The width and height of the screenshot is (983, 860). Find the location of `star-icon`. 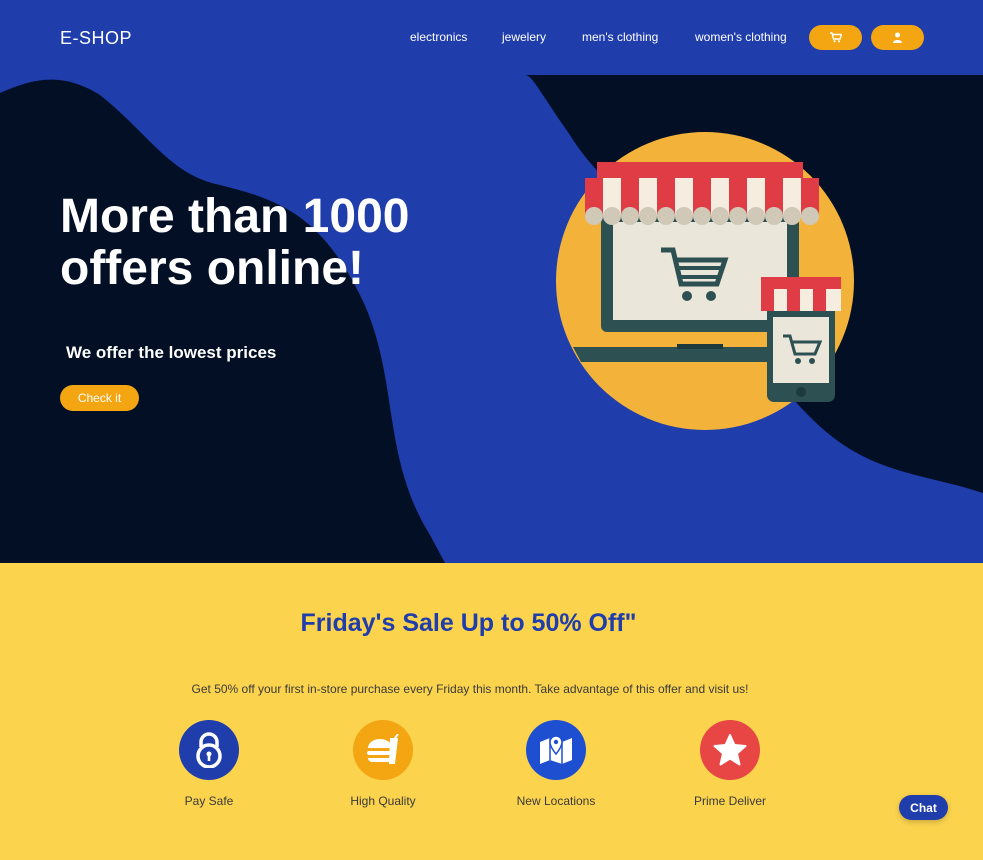

star-icon is located at coordinates (730, 750).